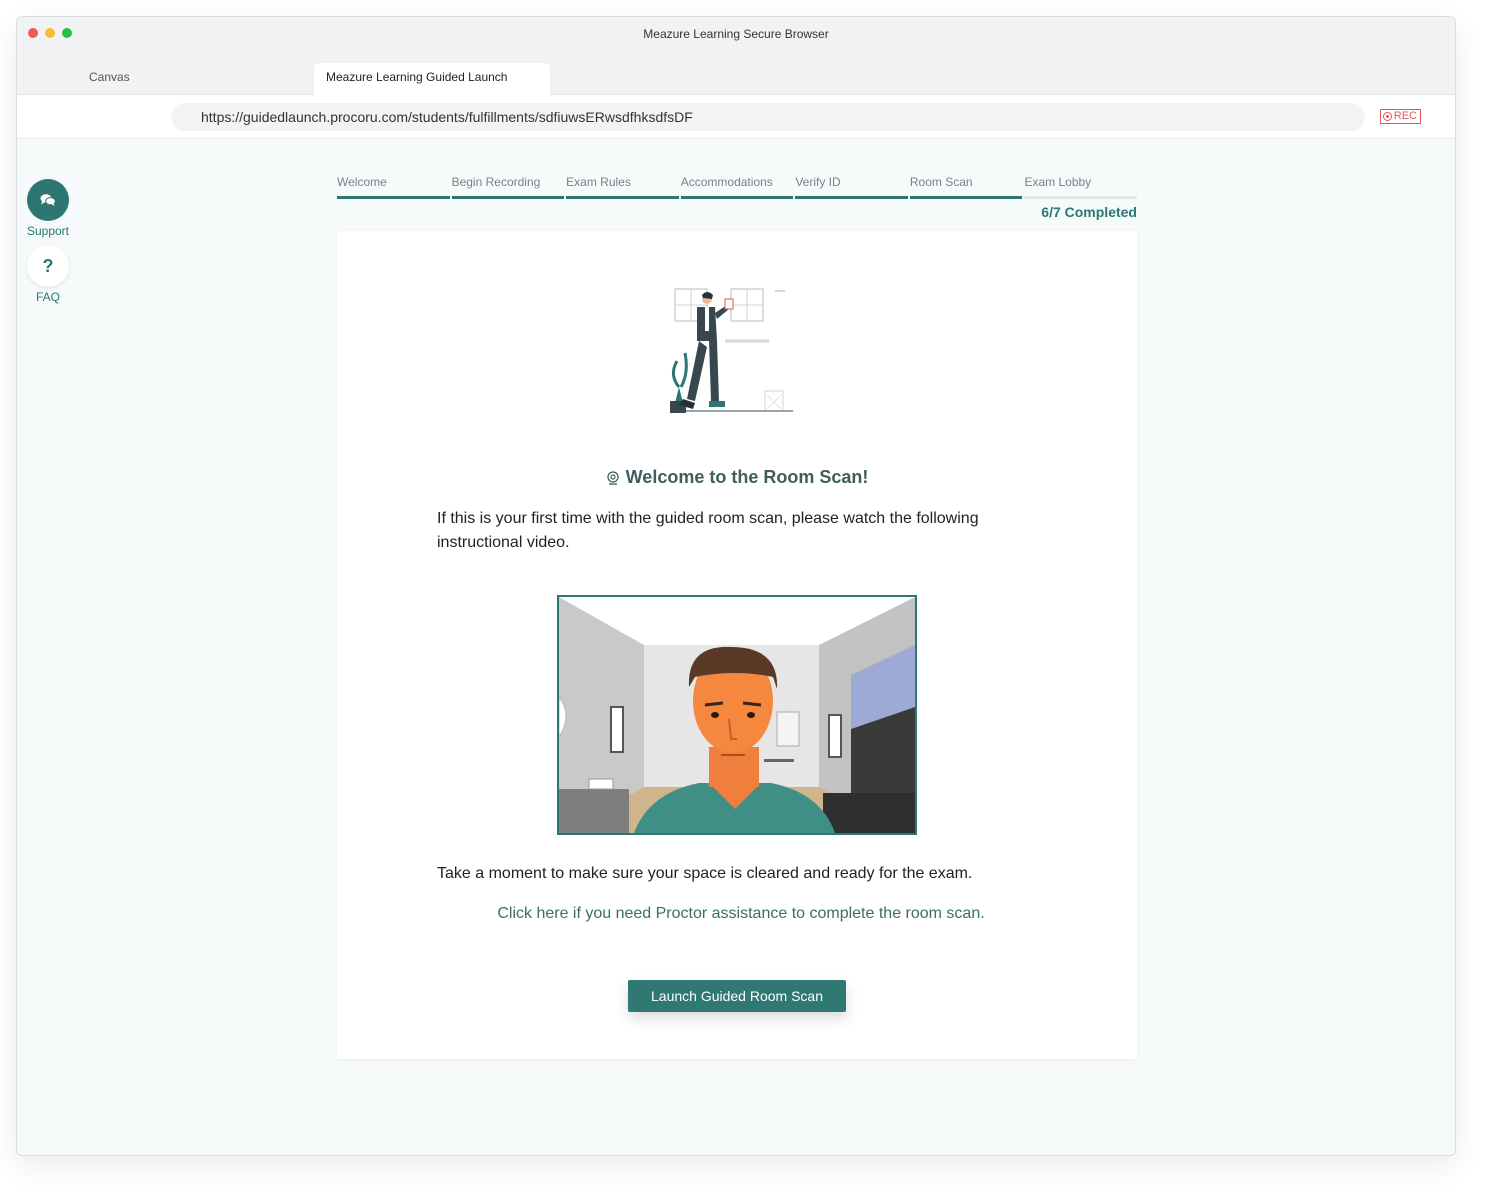 This screenshot has width=1504, height=1204. I want to click on video-thumbnail, so click(737, 715).